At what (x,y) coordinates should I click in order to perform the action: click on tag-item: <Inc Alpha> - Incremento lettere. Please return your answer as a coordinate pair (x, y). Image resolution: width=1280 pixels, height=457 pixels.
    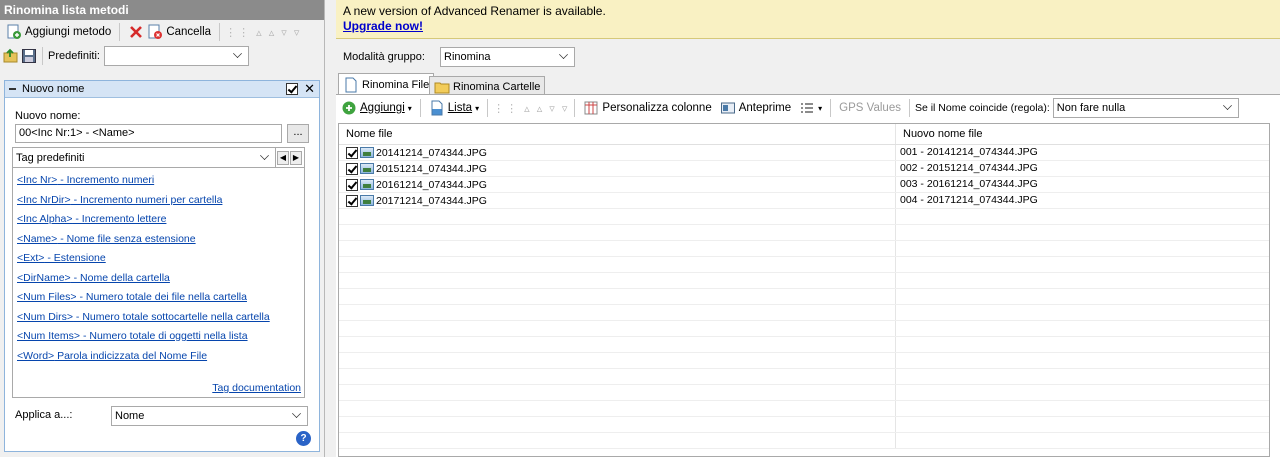
    Looking at the image, I should click on (160, 223).